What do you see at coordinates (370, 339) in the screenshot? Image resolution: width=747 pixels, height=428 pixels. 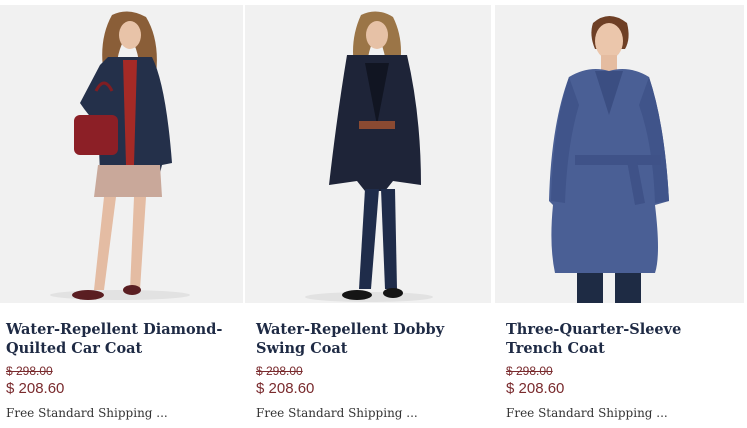 I see `product-title: Water-Repellent Dobby Swing Coat` at bounding box center [370, 339].